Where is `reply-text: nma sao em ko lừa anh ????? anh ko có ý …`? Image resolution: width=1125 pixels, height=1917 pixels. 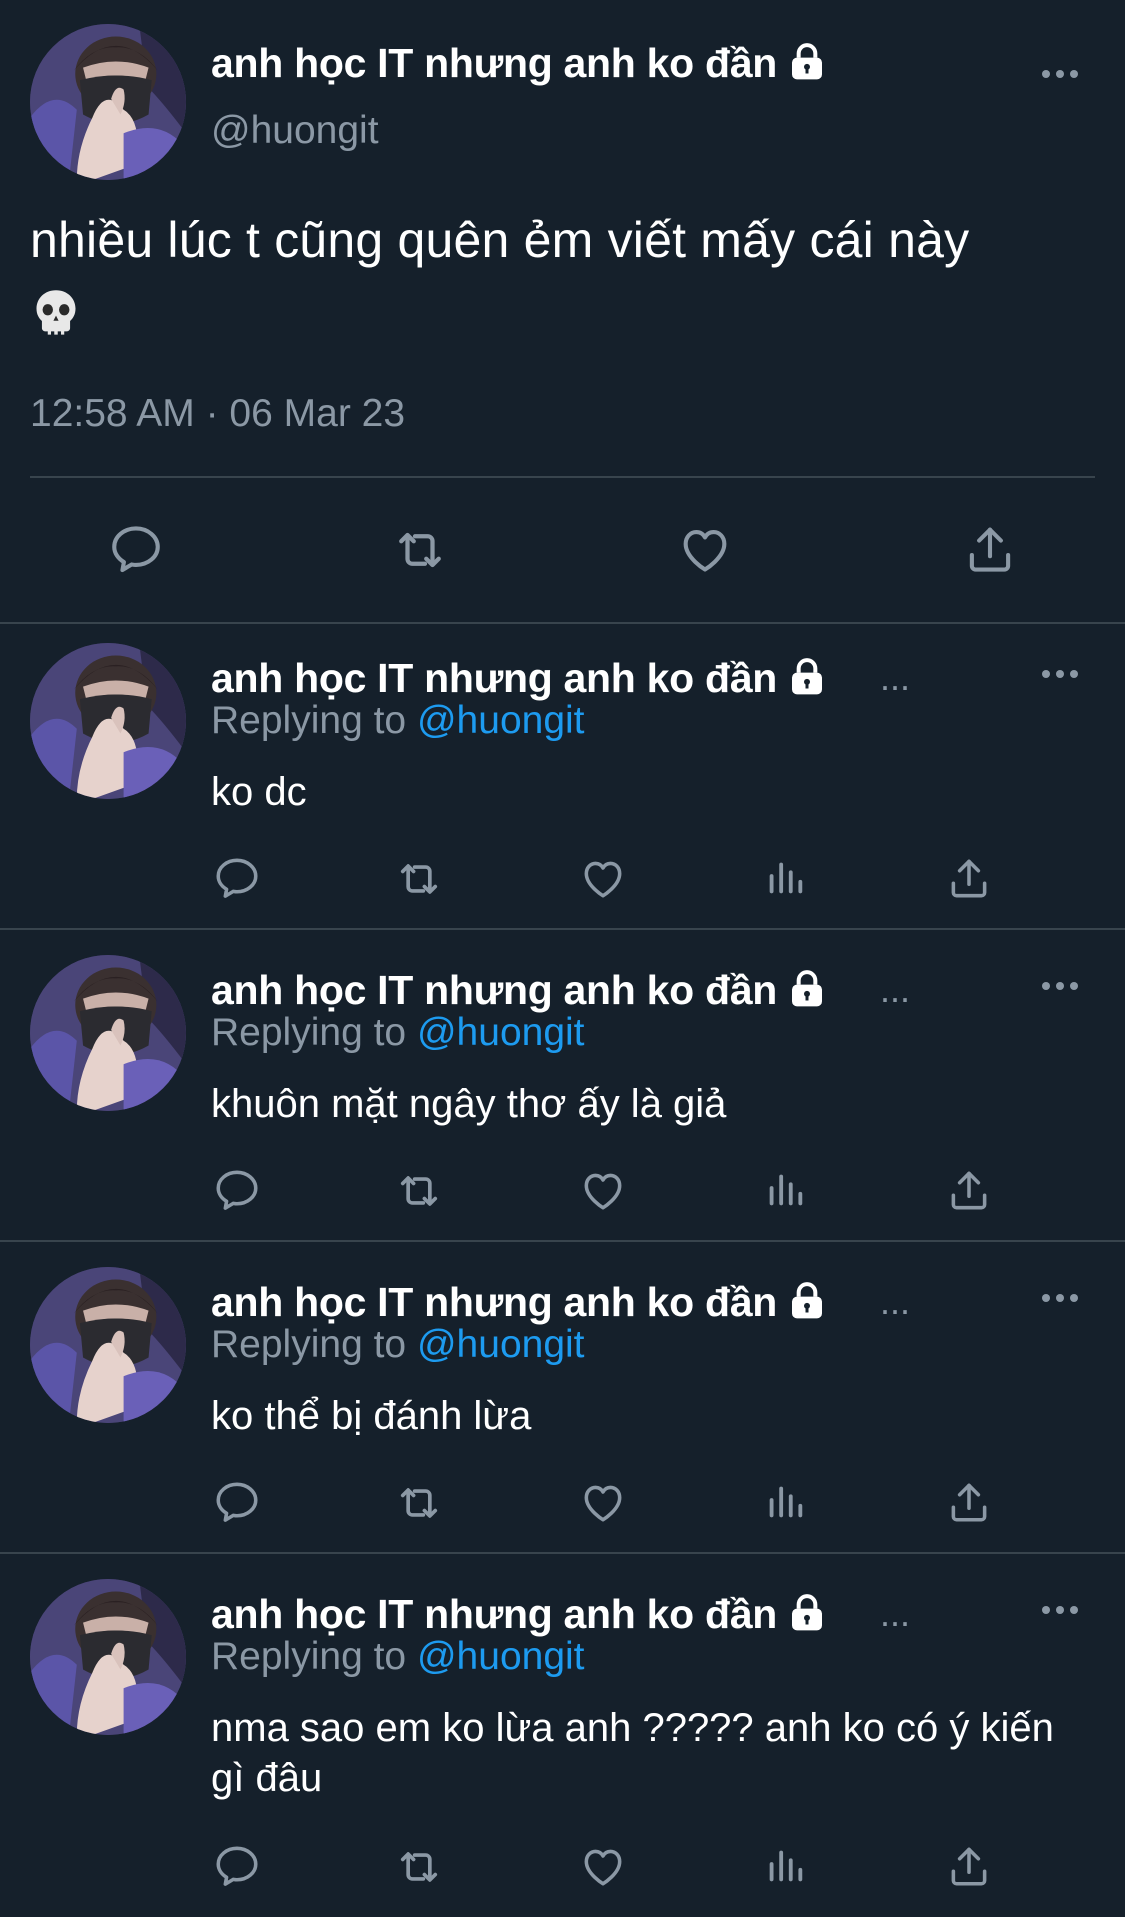 reply-text: nma sao em ko lừa anh ????? anh ko có ý … is located at coordinates (632, 1753).